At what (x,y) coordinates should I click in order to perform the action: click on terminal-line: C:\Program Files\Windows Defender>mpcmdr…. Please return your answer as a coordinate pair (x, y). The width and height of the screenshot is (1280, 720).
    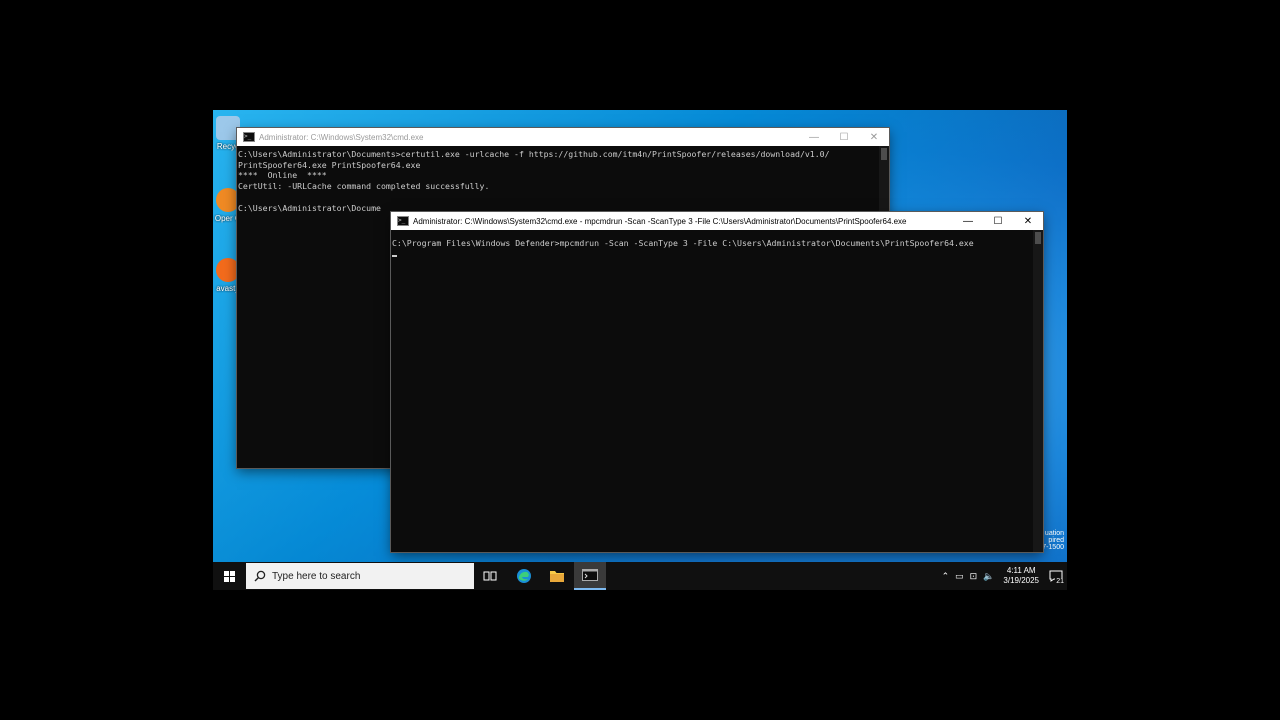
    Looking at the image, I should click on (683, 243).